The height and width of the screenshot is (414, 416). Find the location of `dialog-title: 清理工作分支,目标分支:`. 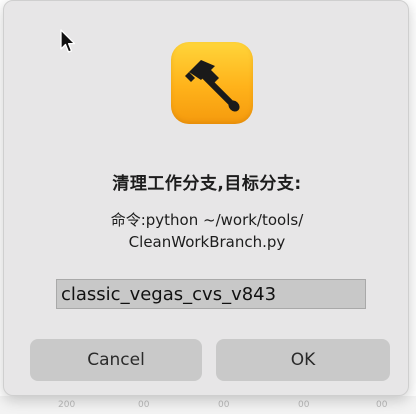

dialog-title: 清理工作分支,目标分支: is located at coordinates (207, 184).